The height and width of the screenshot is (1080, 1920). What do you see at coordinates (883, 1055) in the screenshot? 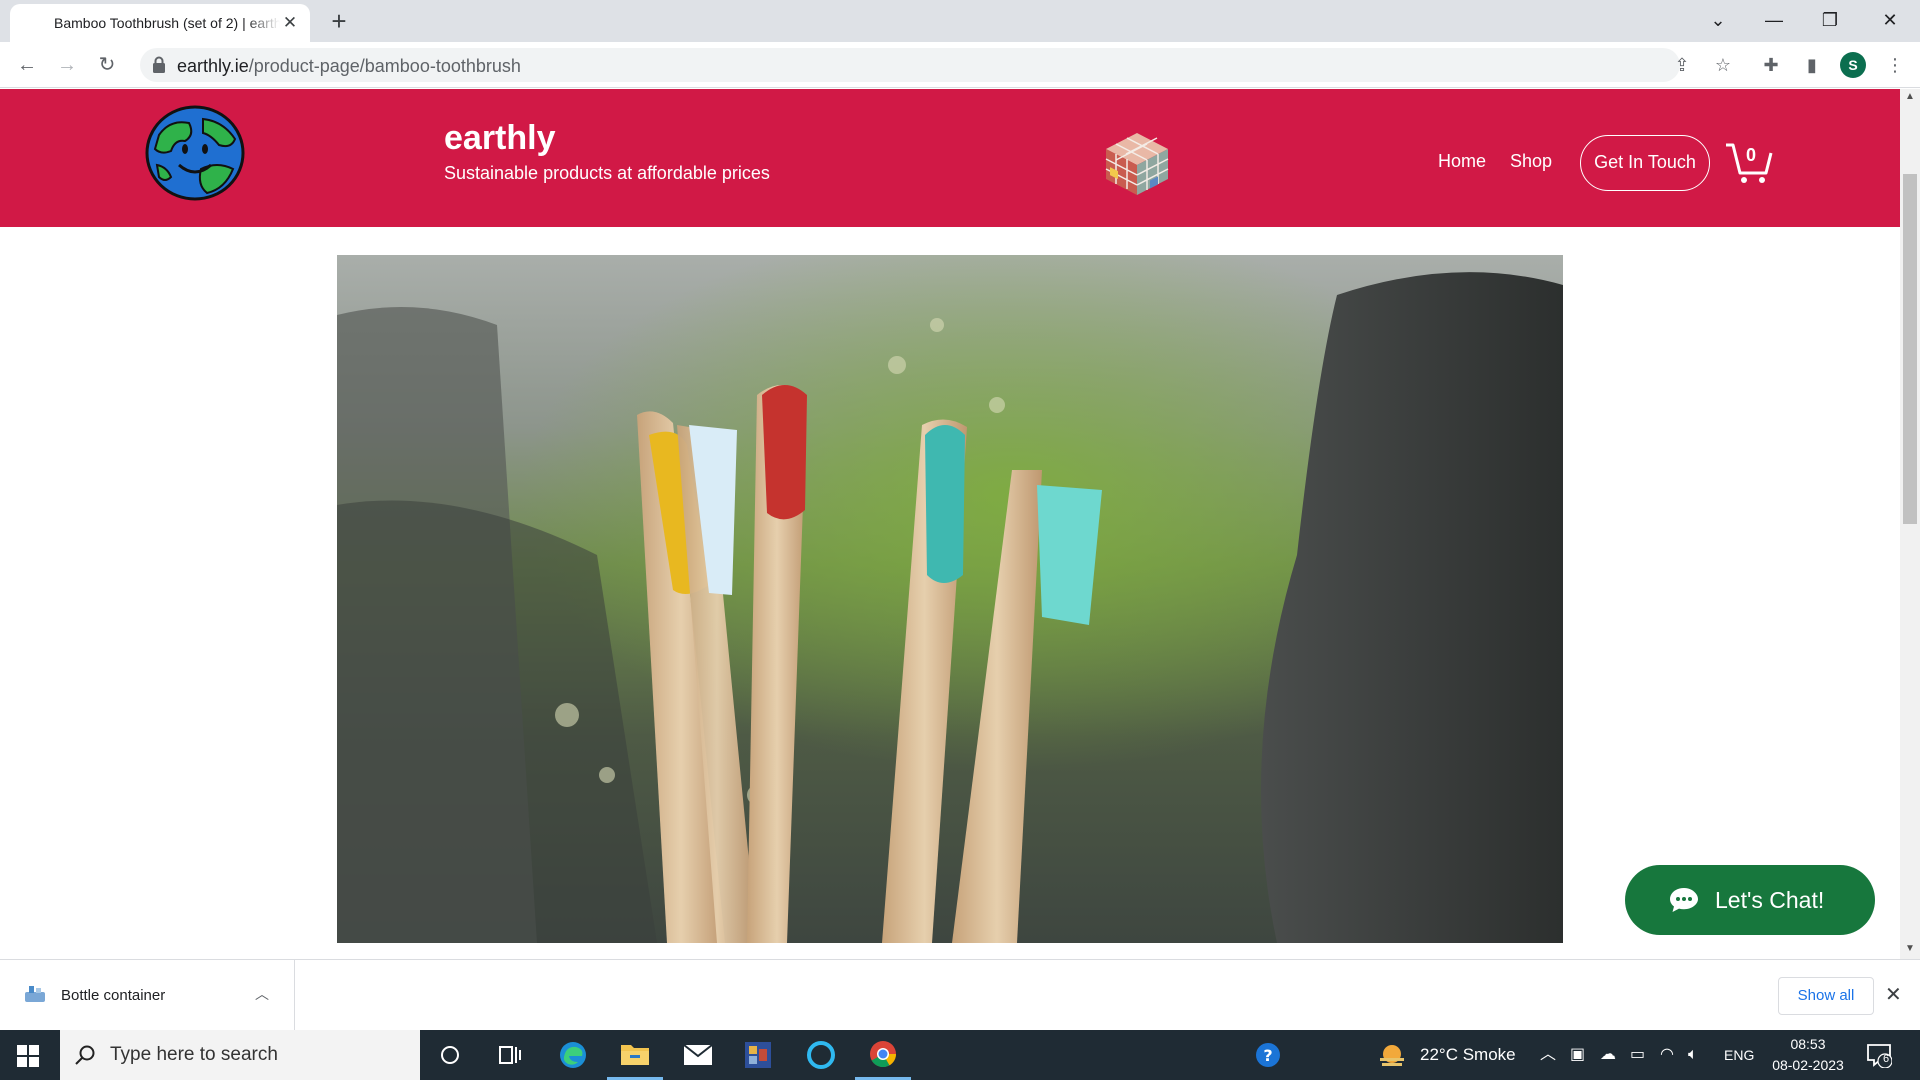
I see `chrome-icon` at bounding box center [883, 1055].